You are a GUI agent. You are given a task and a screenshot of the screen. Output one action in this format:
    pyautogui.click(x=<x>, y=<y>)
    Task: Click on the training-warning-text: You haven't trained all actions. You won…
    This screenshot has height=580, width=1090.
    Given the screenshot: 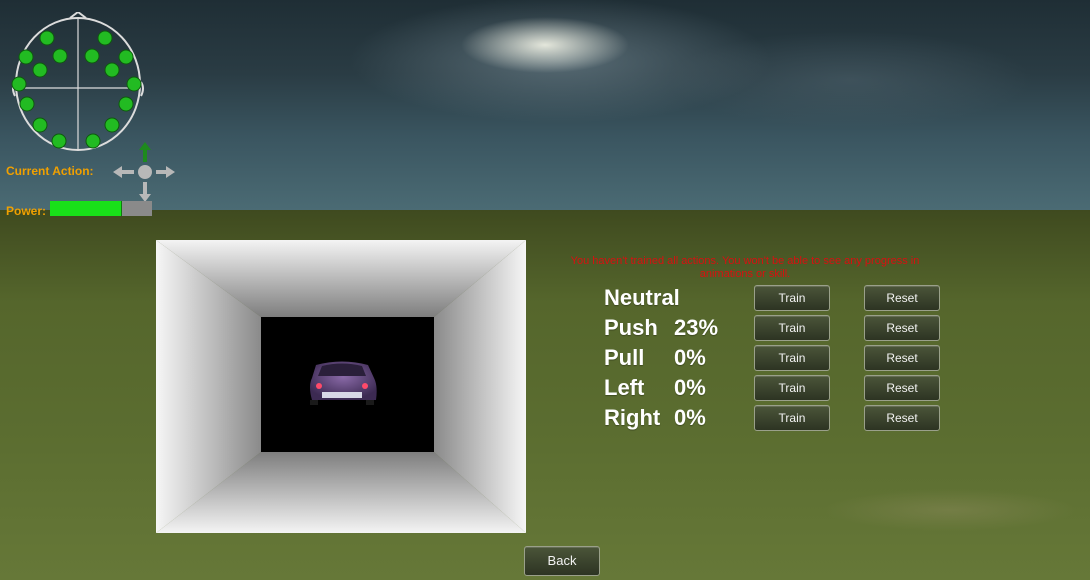 What is the action you would take?
    pyautogui.click(x=745, y=267)
    